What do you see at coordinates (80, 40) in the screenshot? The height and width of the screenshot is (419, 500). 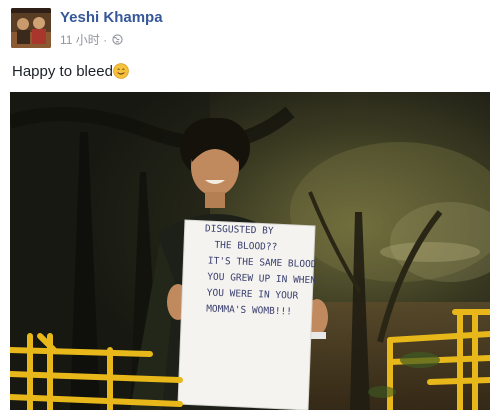 I see `post-timestamp: 11 小时` at bounding box center [80, 40].